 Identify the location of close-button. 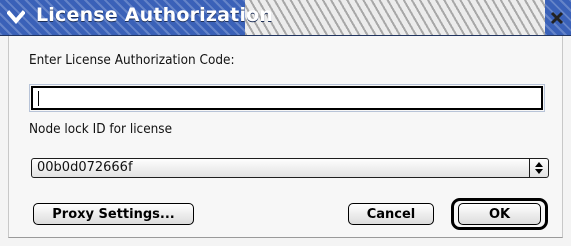
(557, 18).